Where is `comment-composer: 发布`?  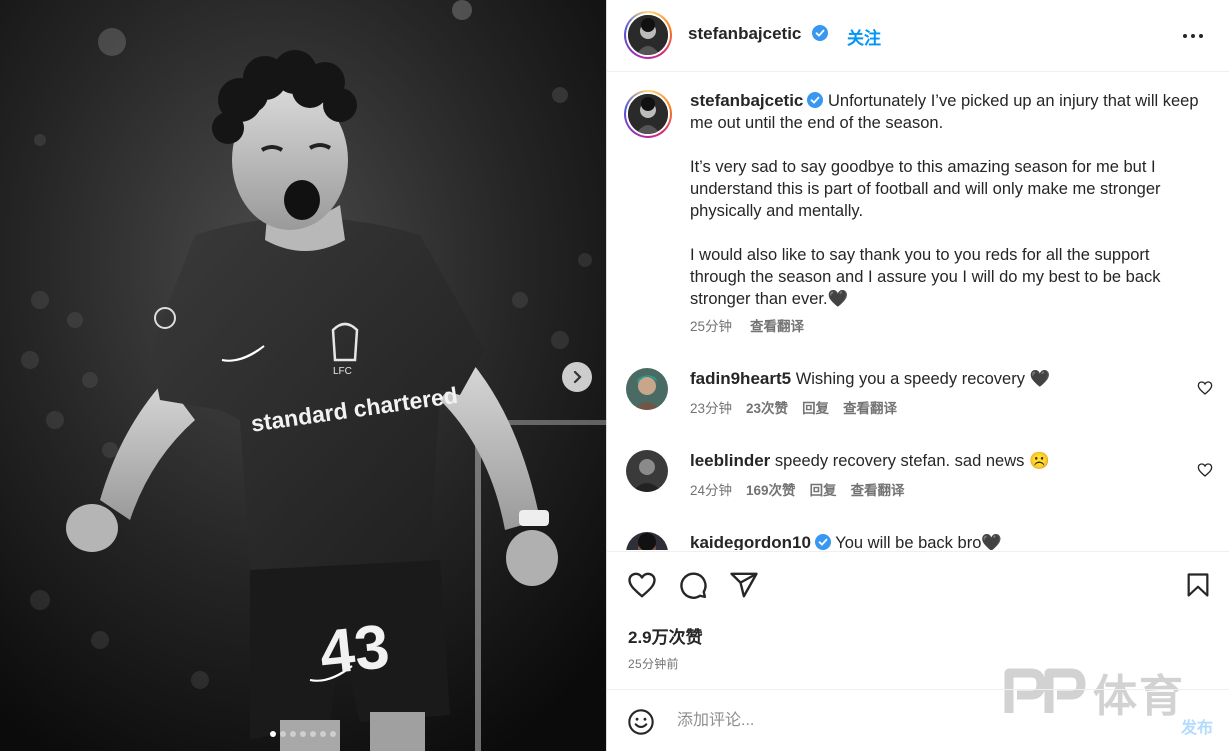 comment-composer: 发布 is located at coordinates (918, 720).